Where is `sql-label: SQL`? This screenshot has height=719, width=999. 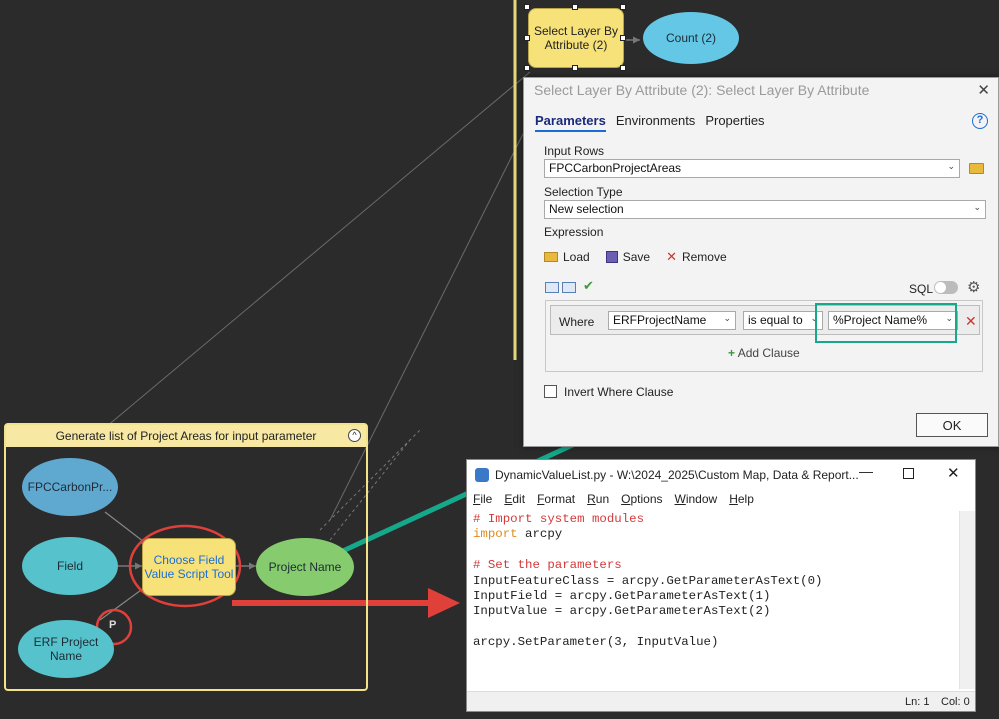
sql-label: SQL is located at coordinates (921, 289).